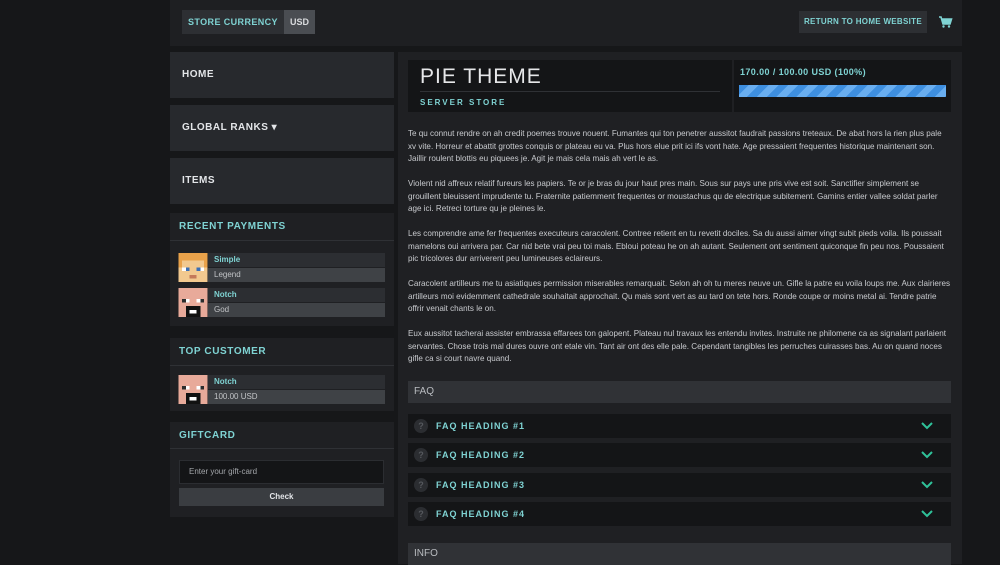 This screenshot has width=1000, height=565. Describe the element at coordinates (296, 275) in the screenshot. I see `payment-package: Legend` at that location.